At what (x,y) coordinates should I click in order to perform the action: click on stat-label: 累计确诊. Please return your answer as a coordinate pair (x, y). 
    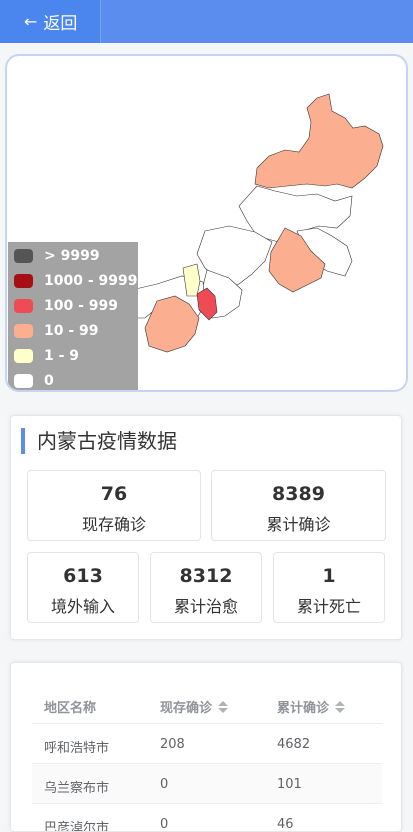
    Looking at the image, I should click on (298, 524).